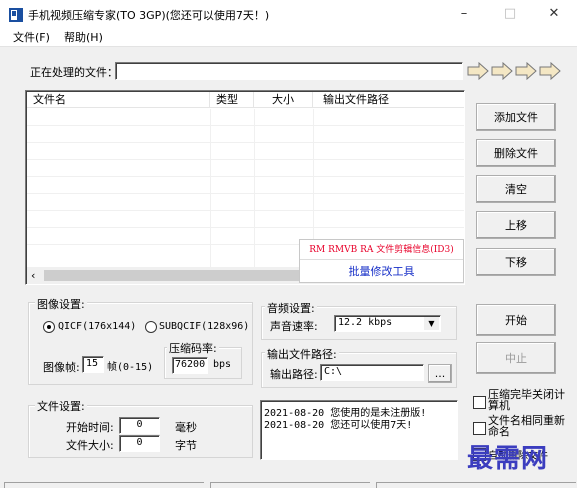 This screenshot has width=577, height=488. What do you see at coordinates (186, 427) in the screenshot?
I see `start-time-unit: 毫秒` at bounding box center [186, 427].